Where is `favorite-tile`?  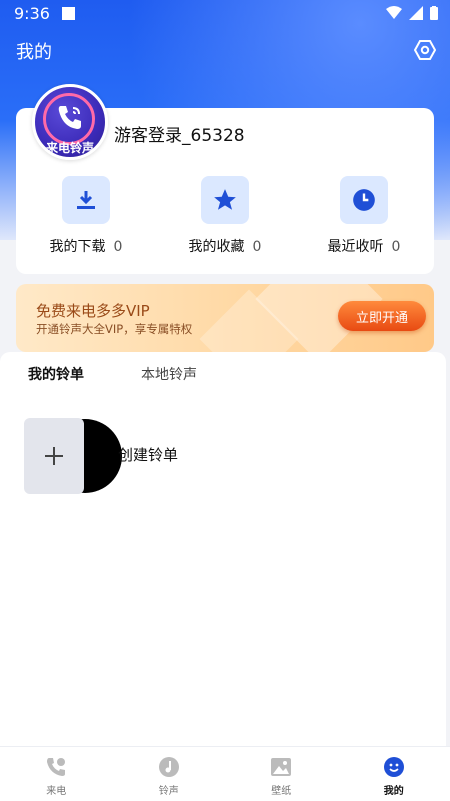 favorite-tile is located at coordinates (225, 200).